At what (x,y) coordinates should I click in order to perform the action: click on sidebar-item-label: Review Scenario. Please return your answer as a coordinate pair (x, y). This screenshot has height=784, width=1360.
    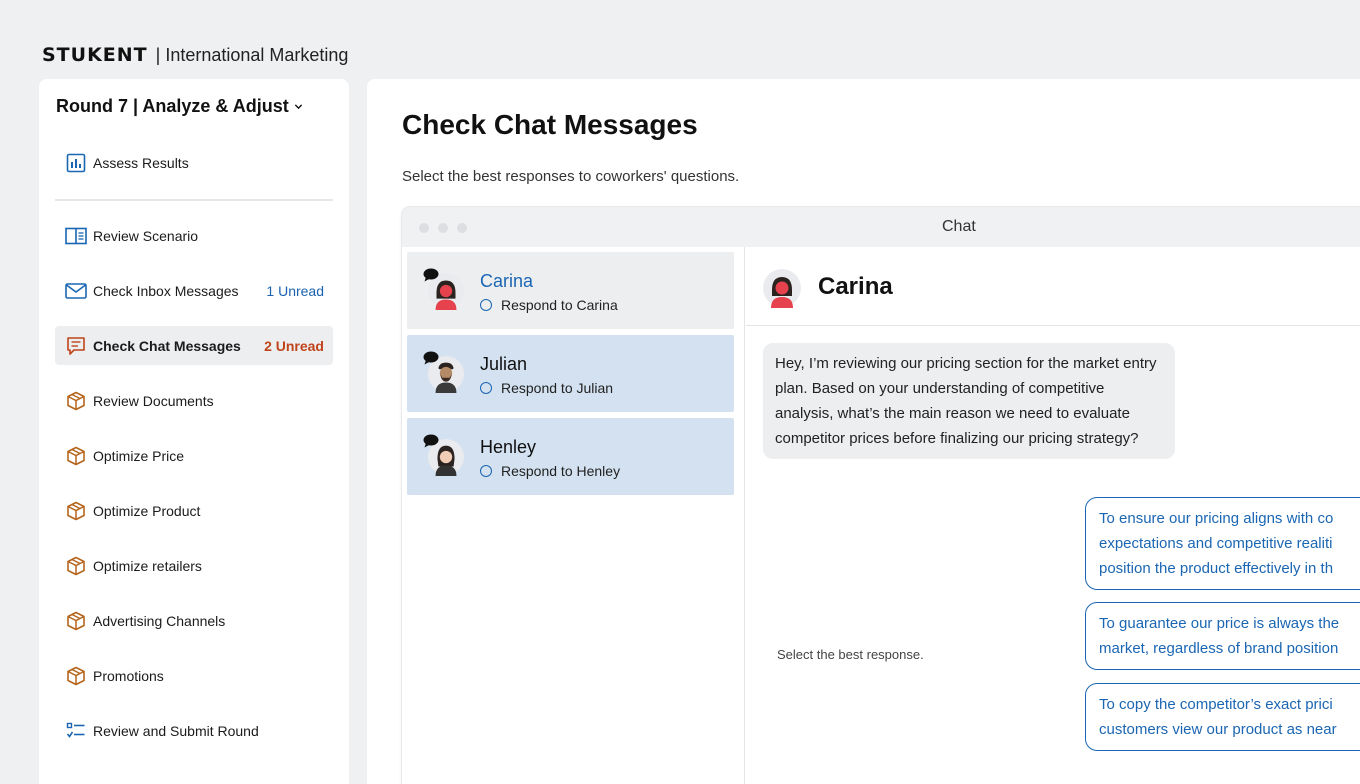
    Looking at the image, I should click on (146, 235).